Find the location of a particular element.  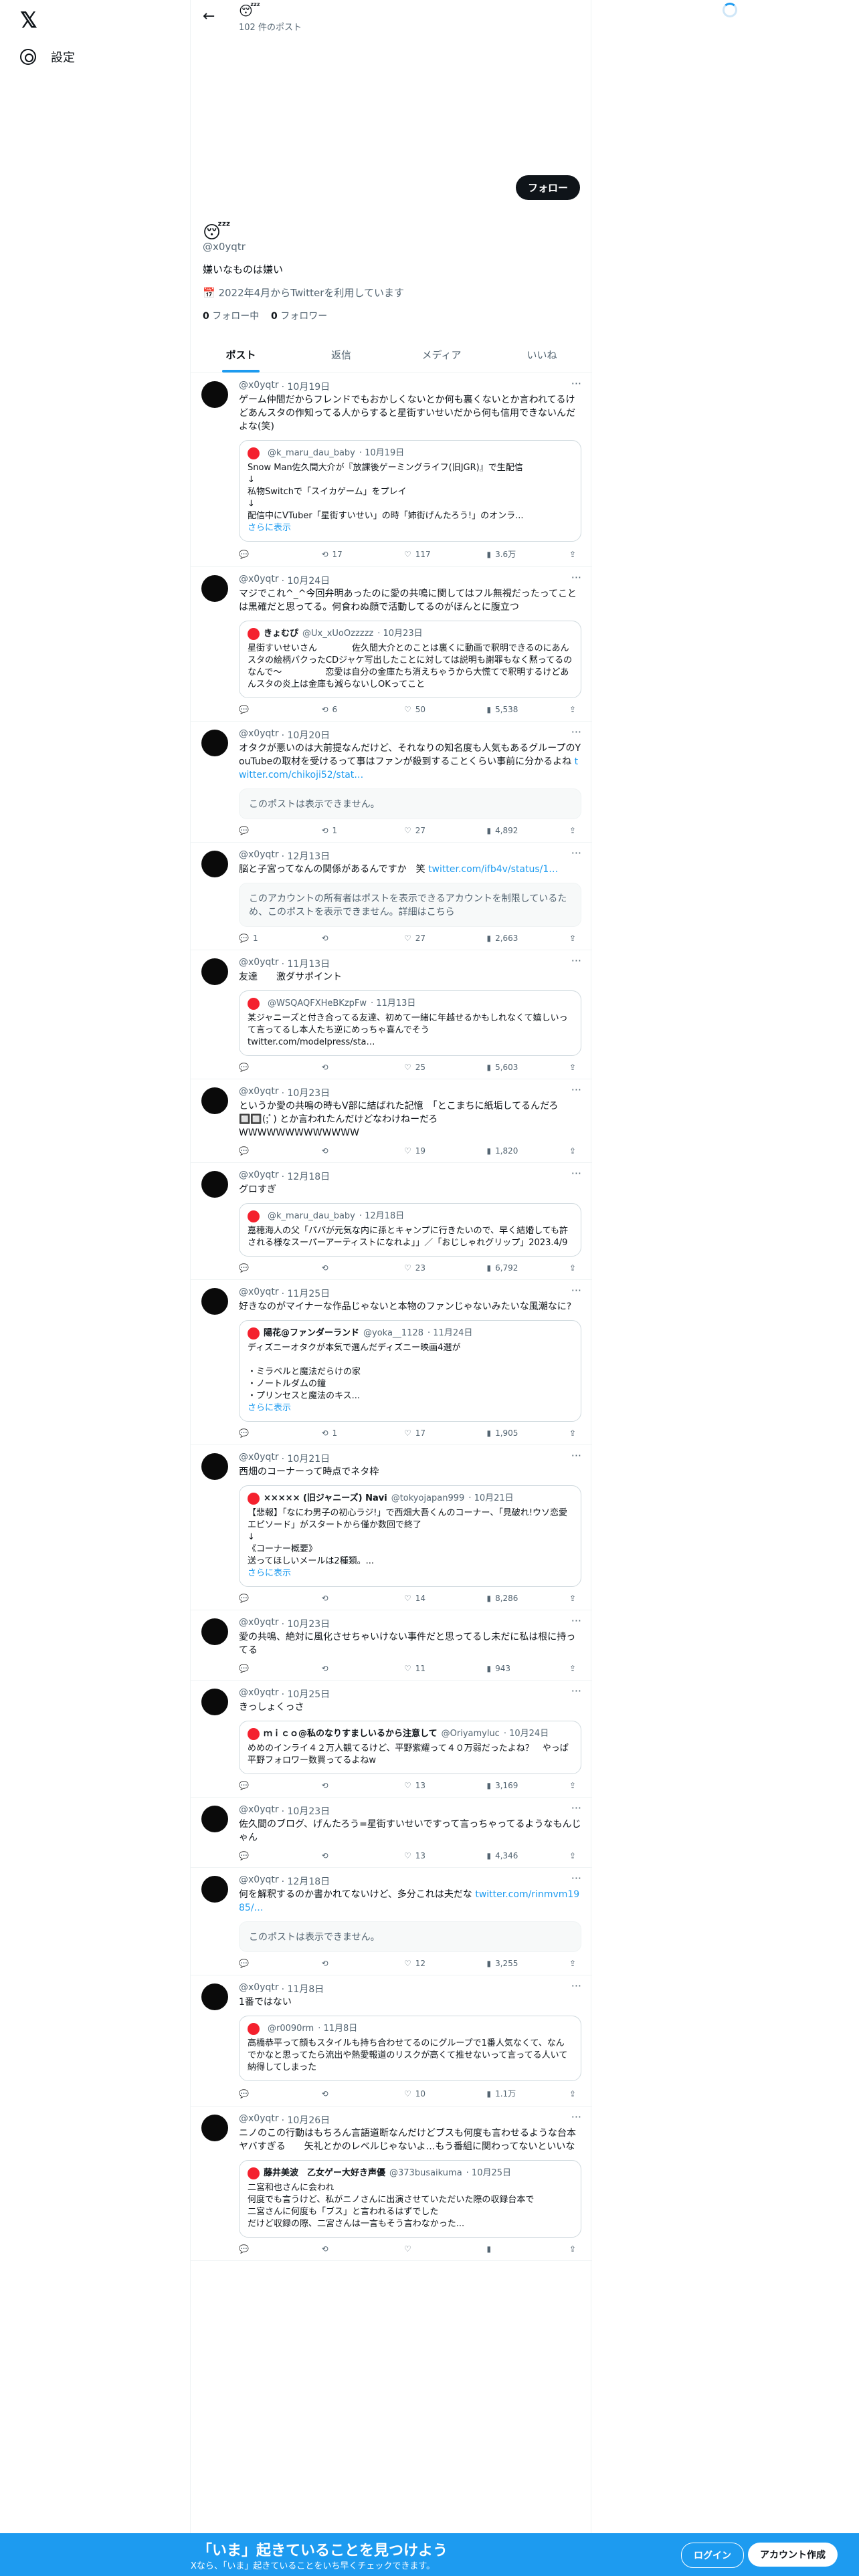

views-button: ▮ 4,346 is located at coordinates (509, 1856).